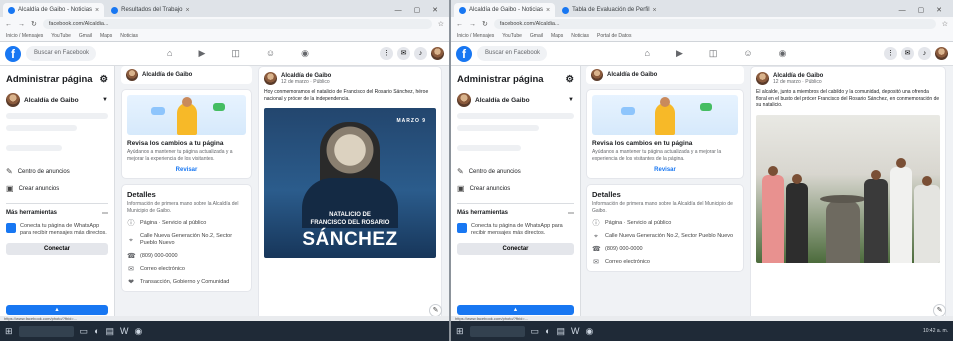 The height and width of the screenshot is (341, 953). What do you see at coordinates (935, 331) in the screenshot?
I see `system-clock: 10:42 a. m.` at bounding box center [935, 331].